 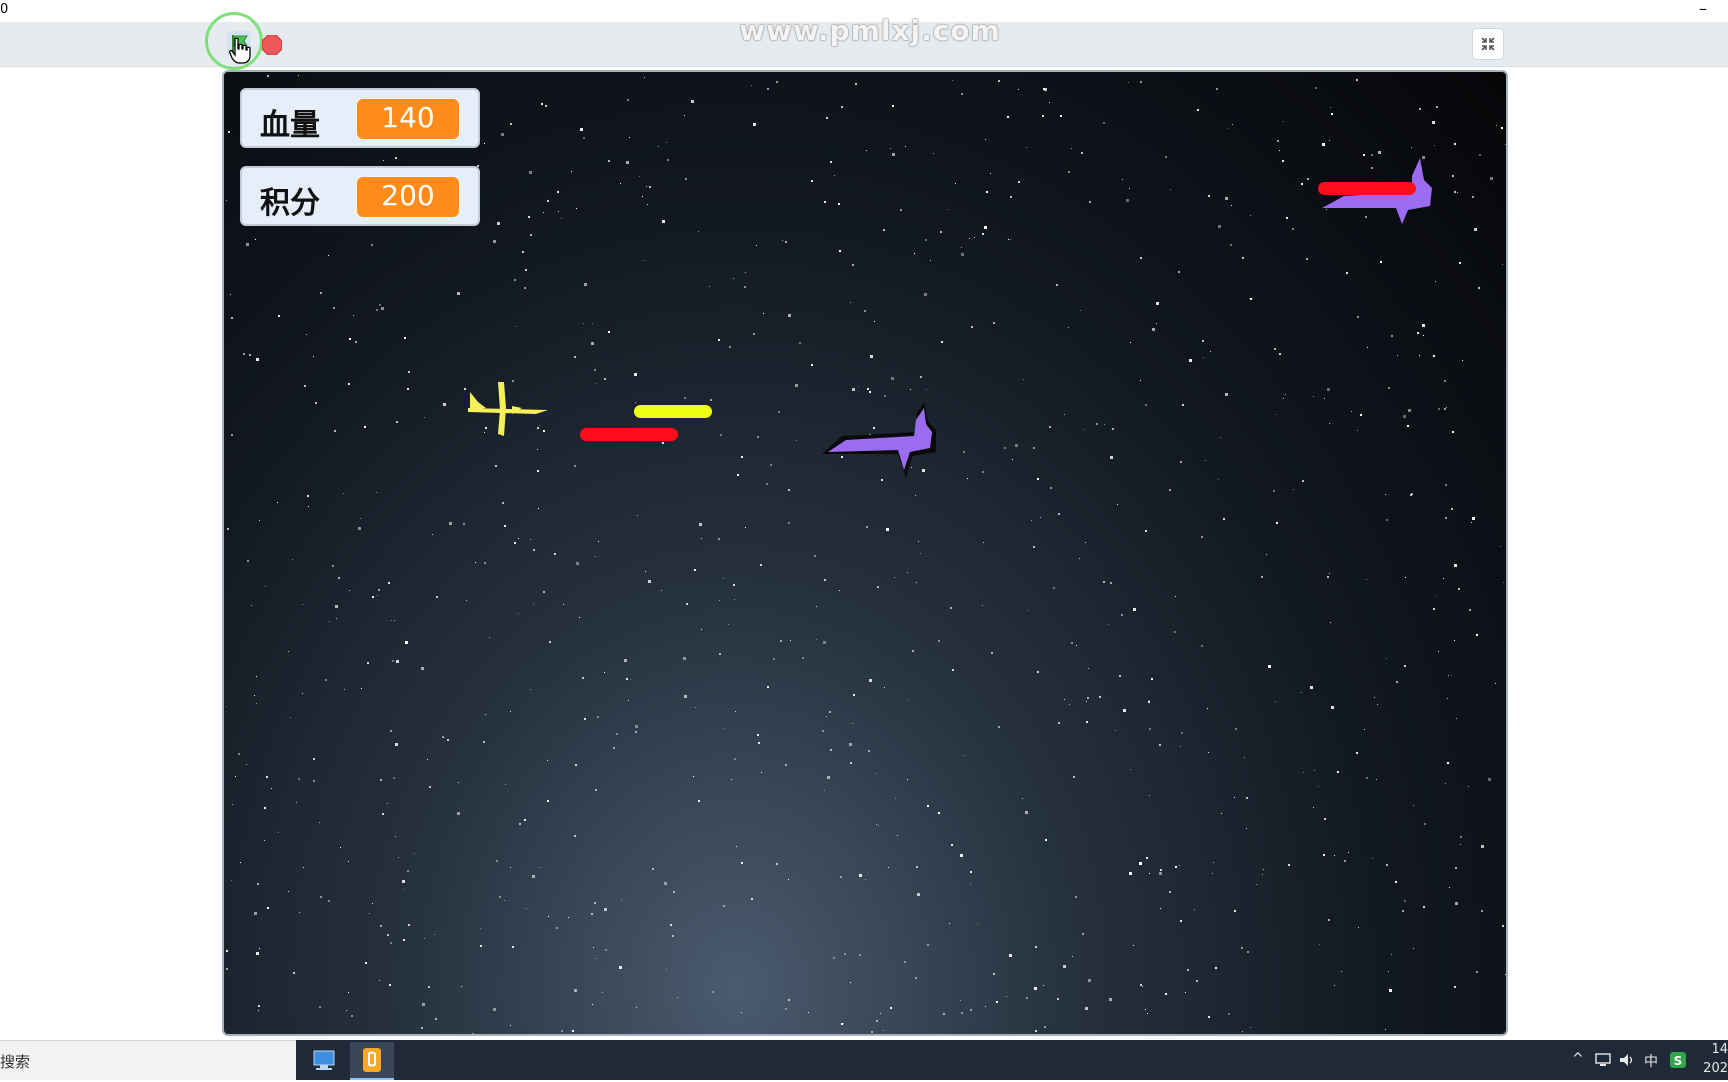 I want to click on ime-indicator: 中, so click(x=1651, y=1061).